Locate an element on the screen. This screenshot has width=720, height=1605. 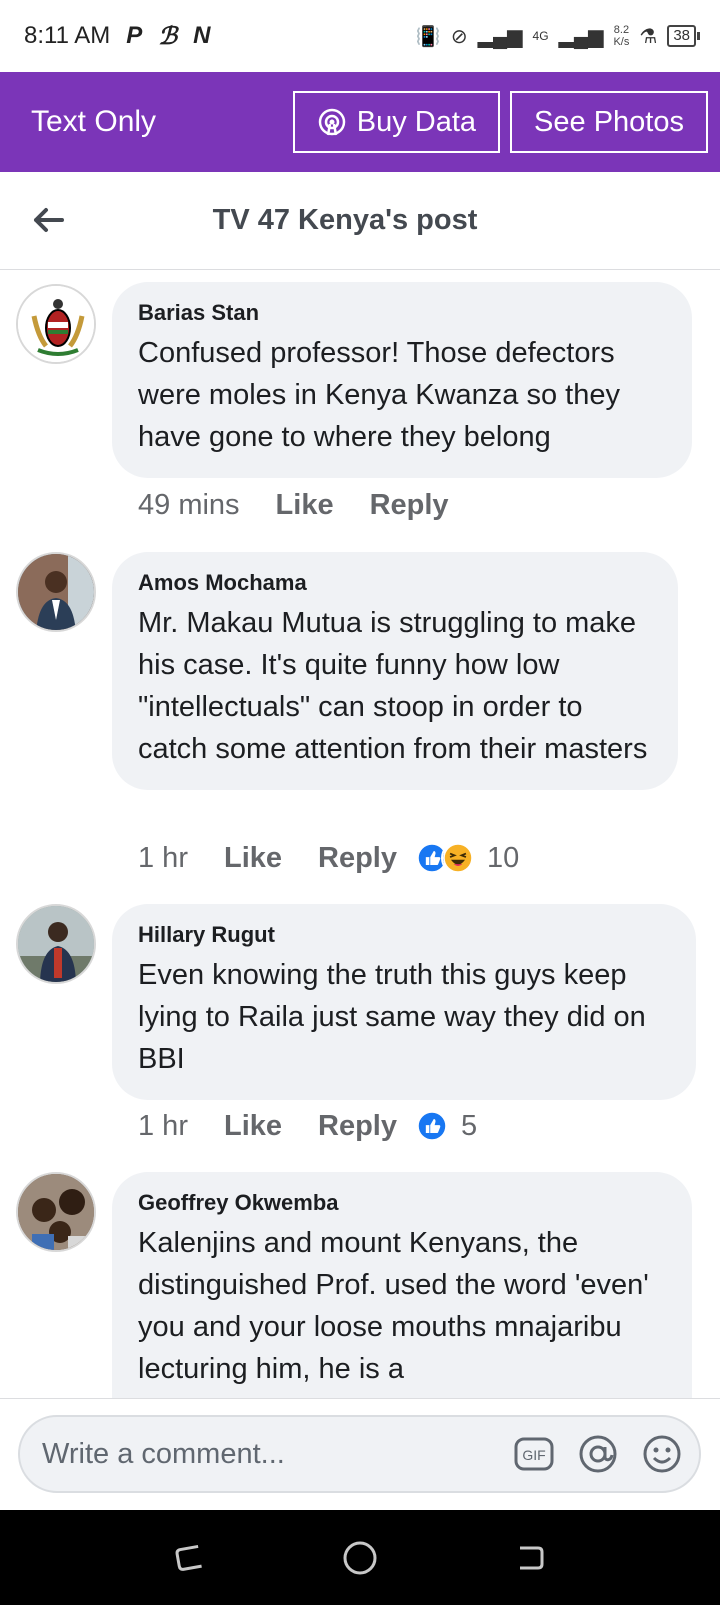
gif-icon: GIF is located at coordinates (534, 1454).